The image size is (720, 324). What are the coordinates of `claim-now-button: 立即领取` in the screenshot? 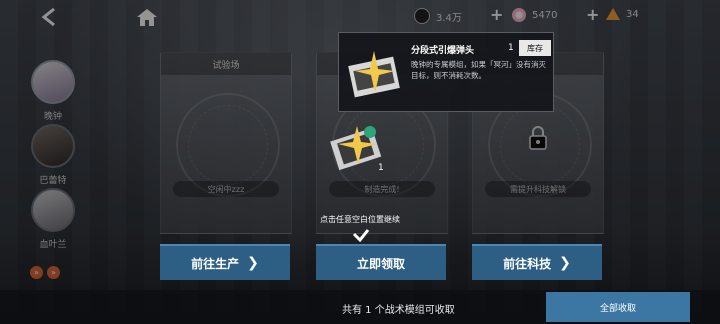 It's located at (381, 262).